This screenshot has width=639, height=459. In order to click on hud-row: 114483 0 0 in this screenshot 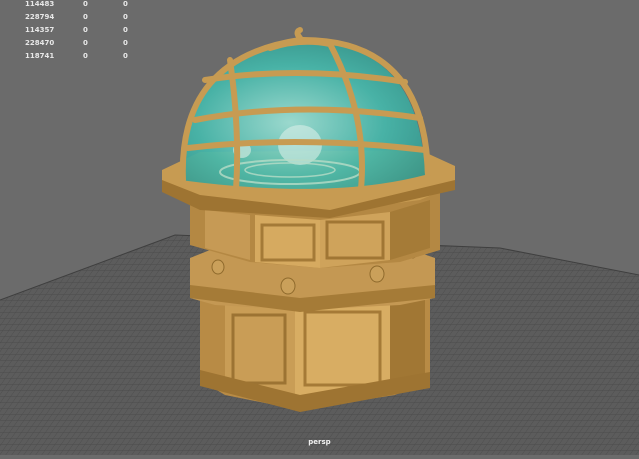, I will do `click(70, 6)`.